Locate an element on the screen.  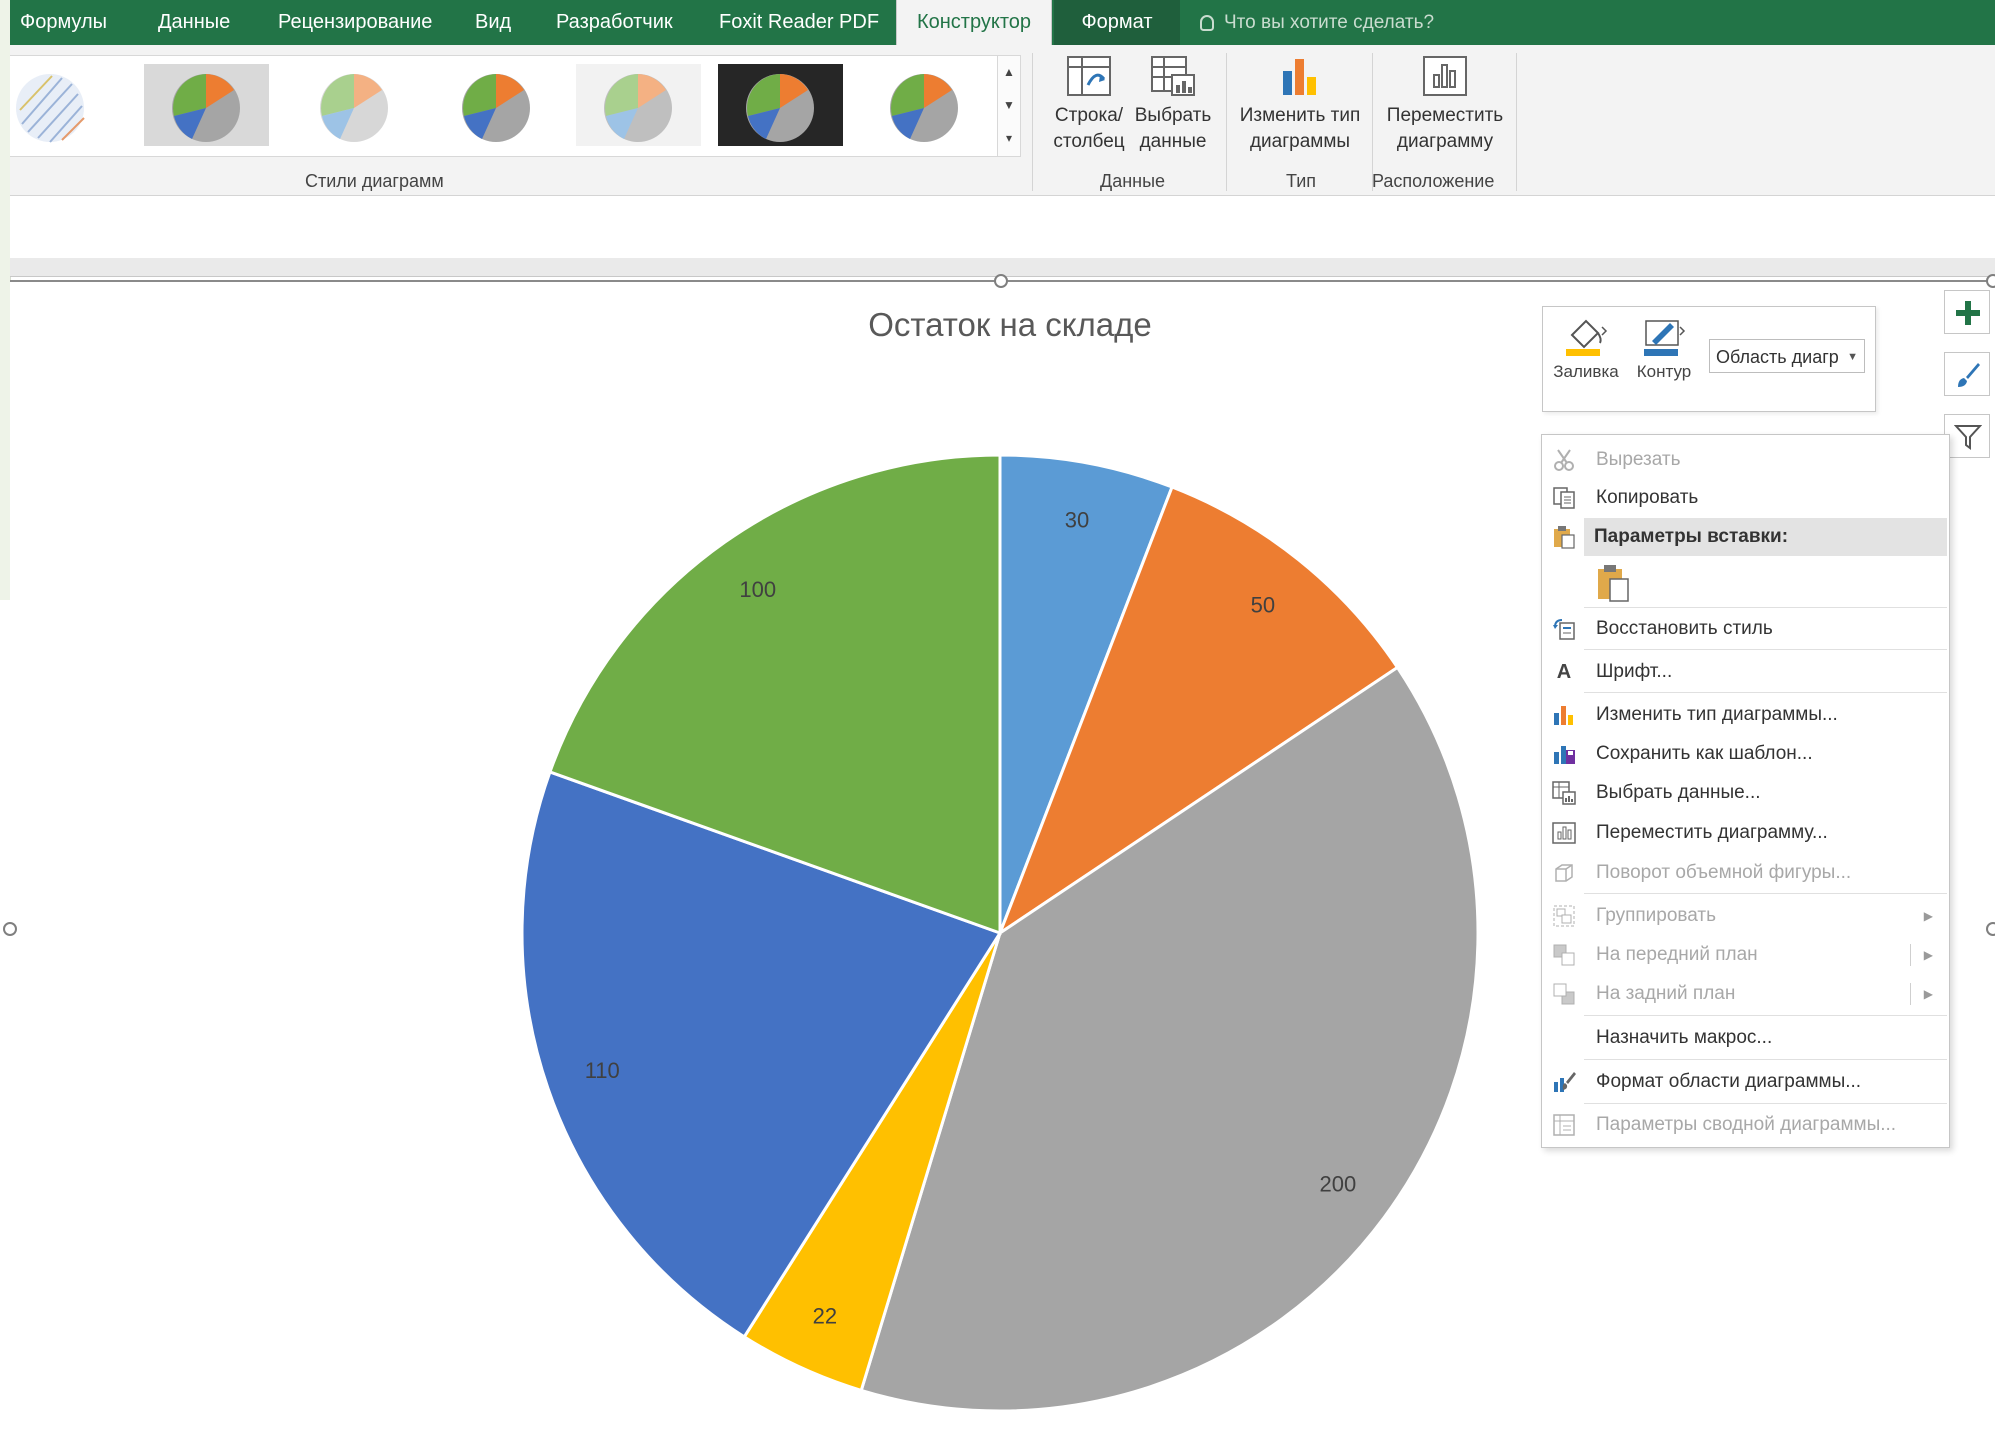
menu-item-send-backward: На задний план ▶ is located at coordinates (1744, 994).